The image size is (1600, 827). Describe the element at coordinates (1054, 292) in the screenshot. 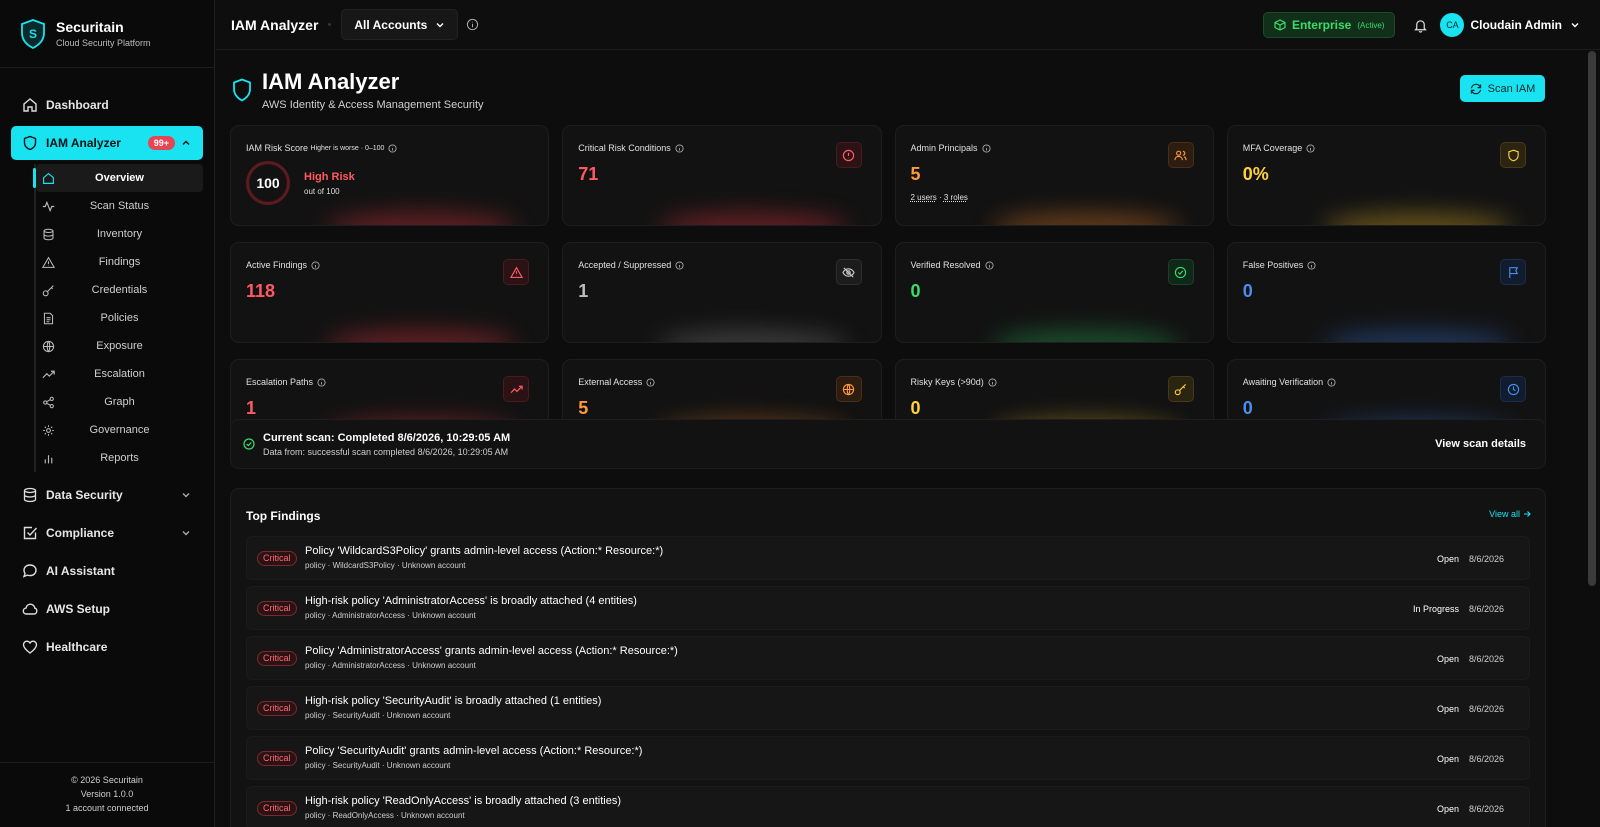

I see `card-verified-resolved: Verified Resolved 0` at that location.